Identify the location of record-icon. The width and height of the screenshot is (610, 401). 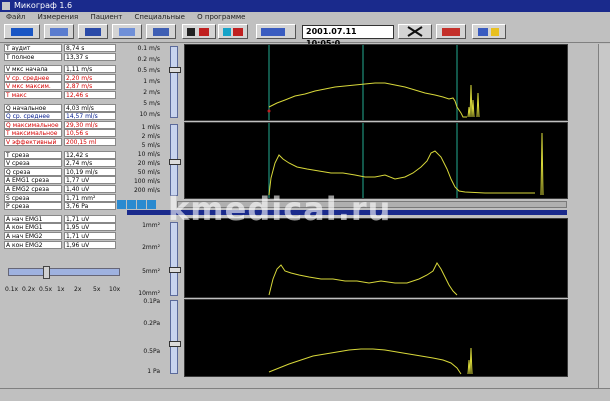
(204, 32).